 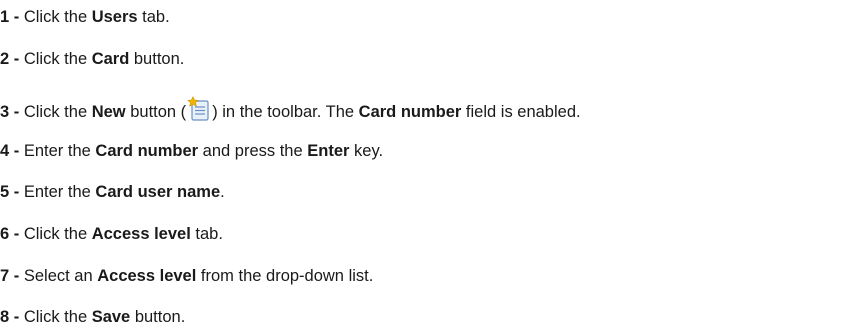 What do you see at coordinates (110, 59) in the screenshot?
I see `card-button-ref: Card` at bounding box center [110, 59].